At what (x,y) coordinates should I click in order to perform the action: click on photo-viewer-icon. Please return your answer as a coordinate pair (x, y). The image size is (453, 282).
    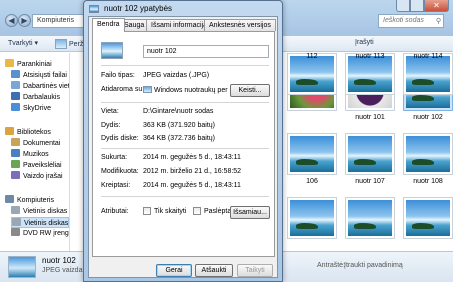
    Looking at the image, I should click on (147, 89).